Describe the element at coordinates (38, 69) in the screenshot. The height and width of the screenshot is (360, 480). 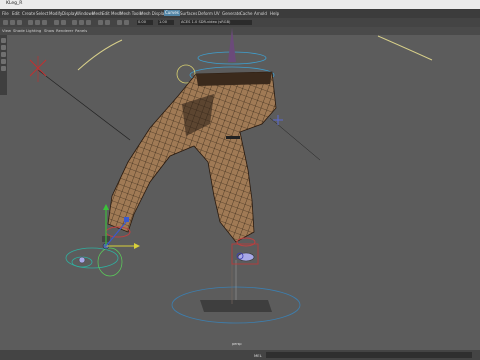
I see `red-locator` at that location.